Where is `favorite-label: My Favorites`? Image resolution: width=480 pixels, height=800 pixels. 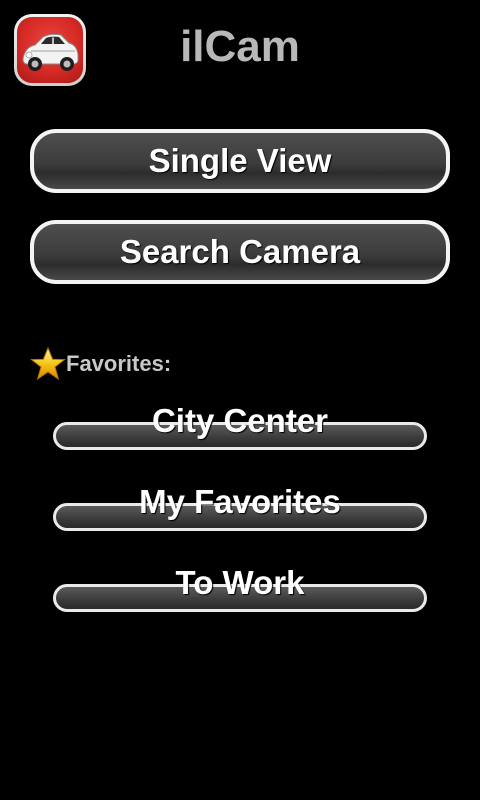
favorite-label: My Favorites is located at coordinates (240, 502).